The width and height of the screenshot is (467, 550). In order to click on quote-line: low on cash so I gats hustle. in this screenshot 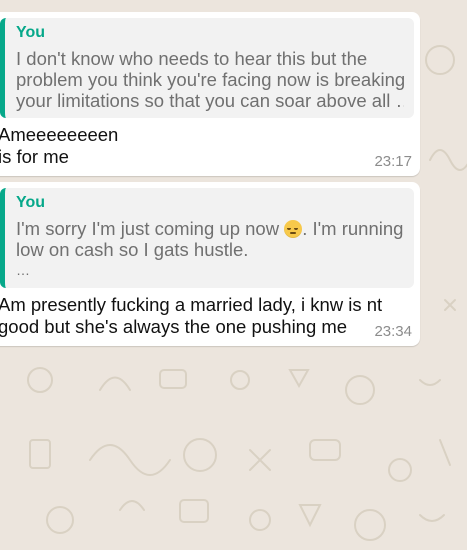, I will do `click(132, 249)`.